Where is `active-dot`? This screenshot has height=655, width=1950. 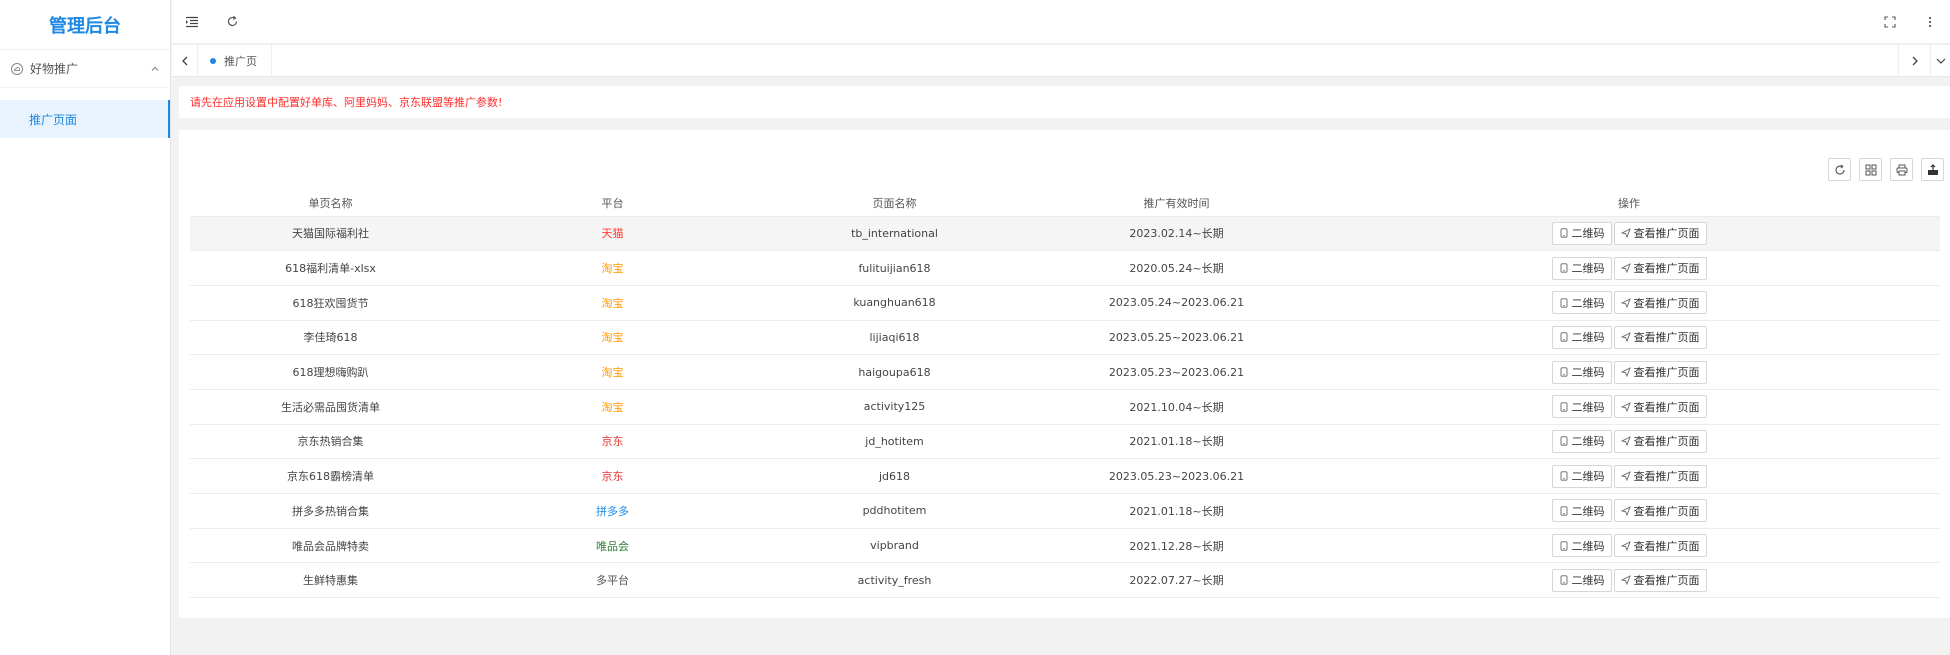
active-dot is located at coordinates (213, 60).